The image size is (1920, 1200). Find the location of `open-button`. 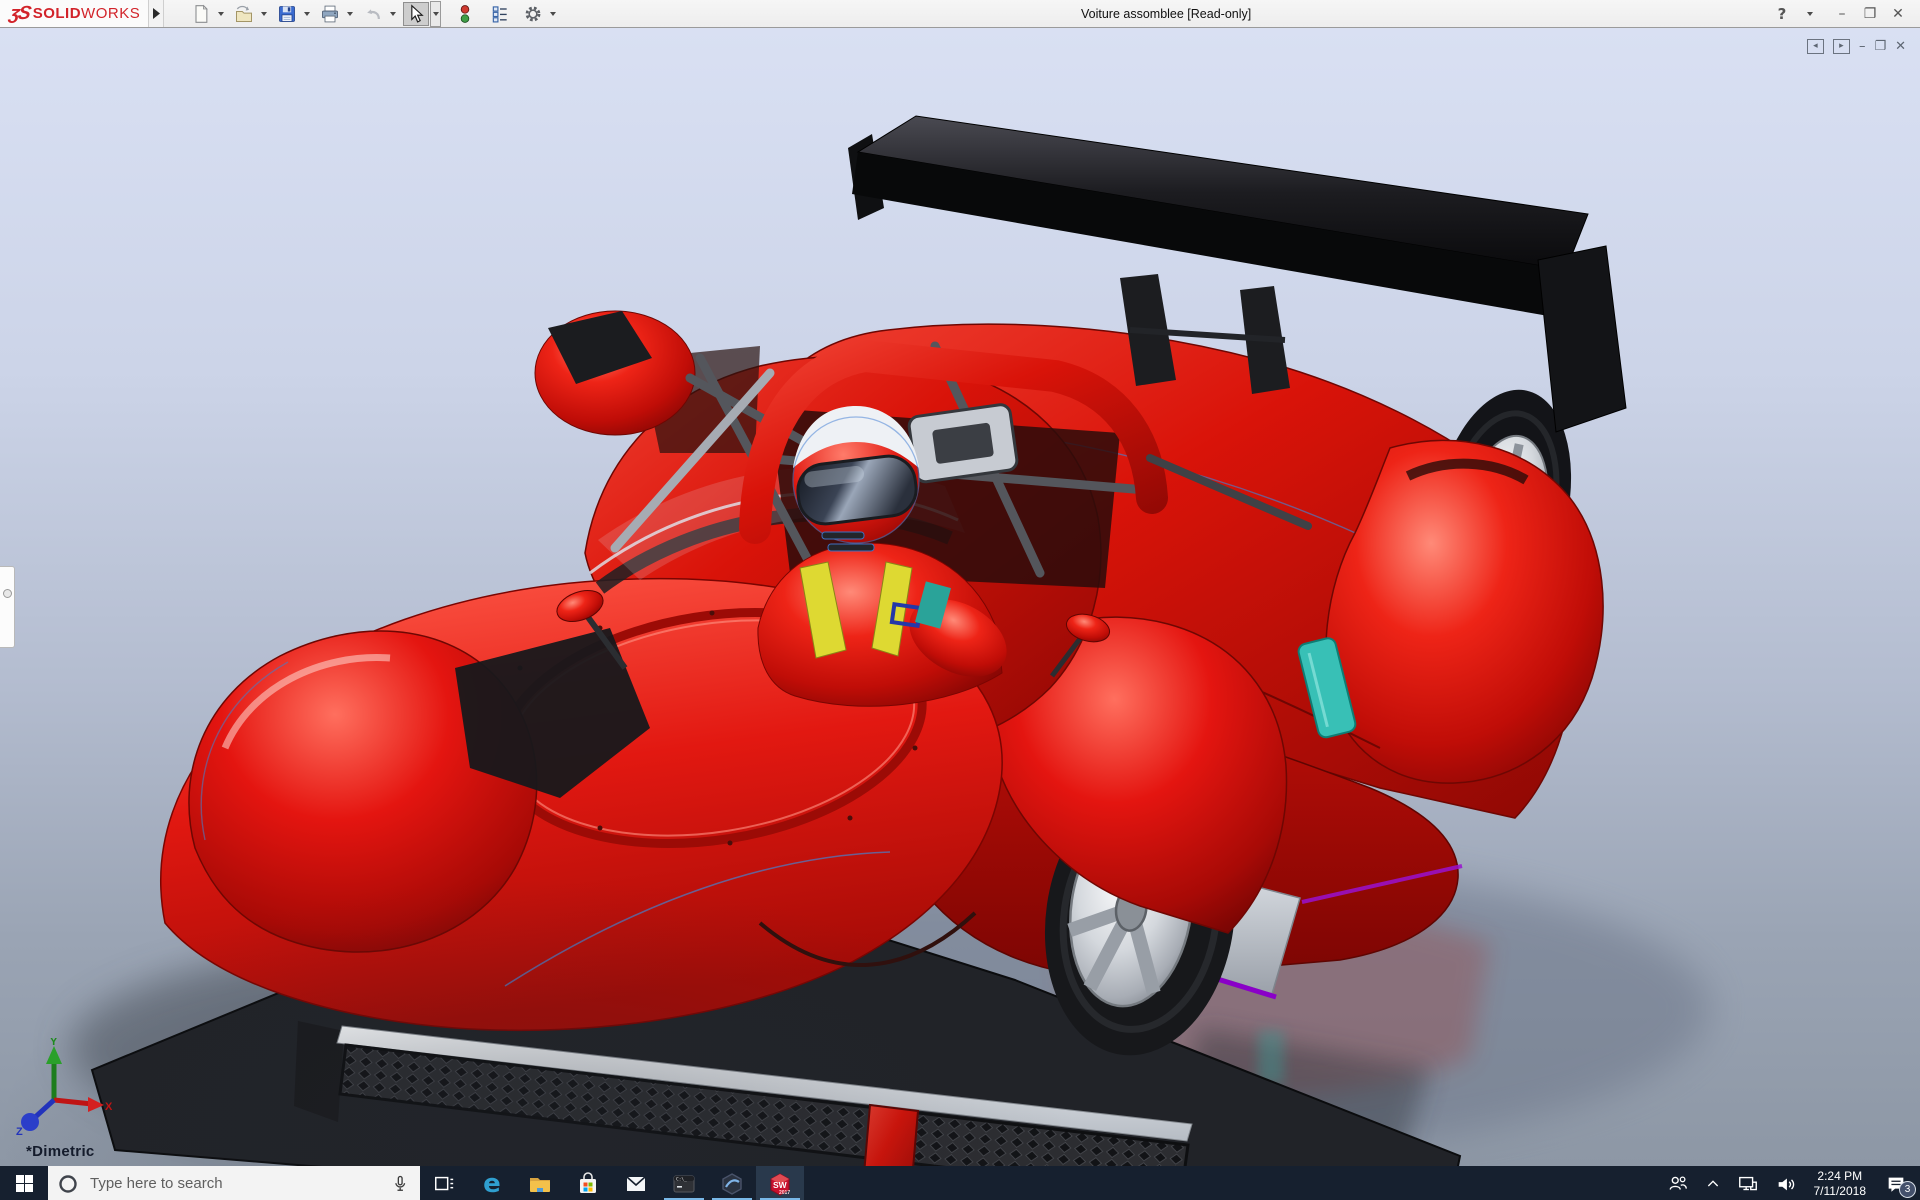

open-button is located at coordinates (244, 14).